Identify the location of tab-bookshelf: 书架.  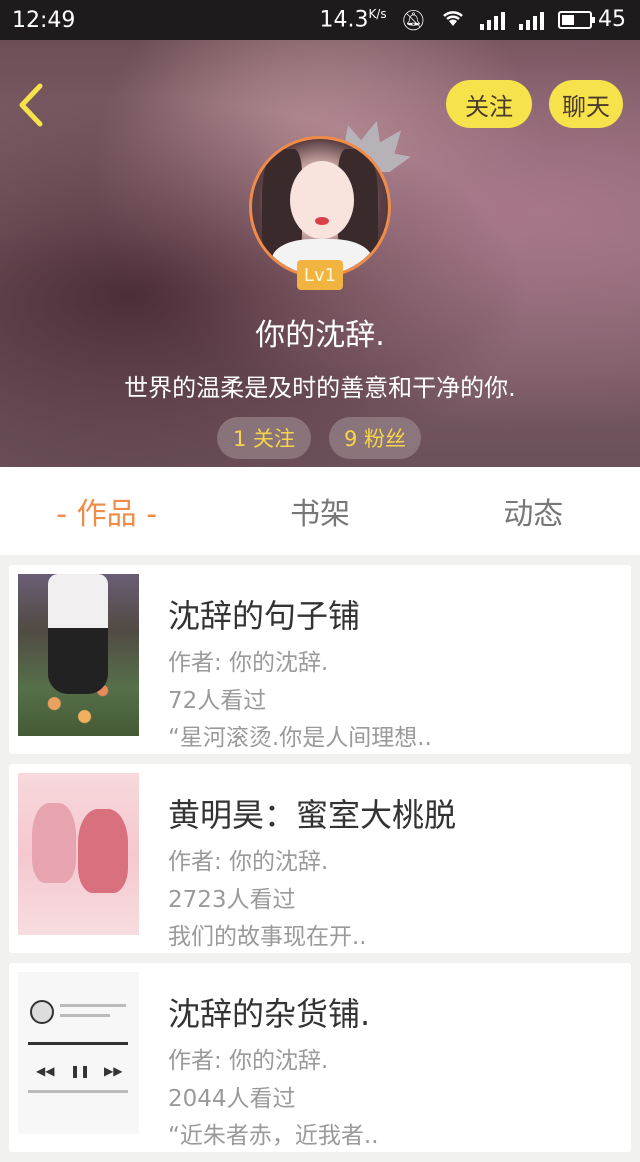
(319, 511).